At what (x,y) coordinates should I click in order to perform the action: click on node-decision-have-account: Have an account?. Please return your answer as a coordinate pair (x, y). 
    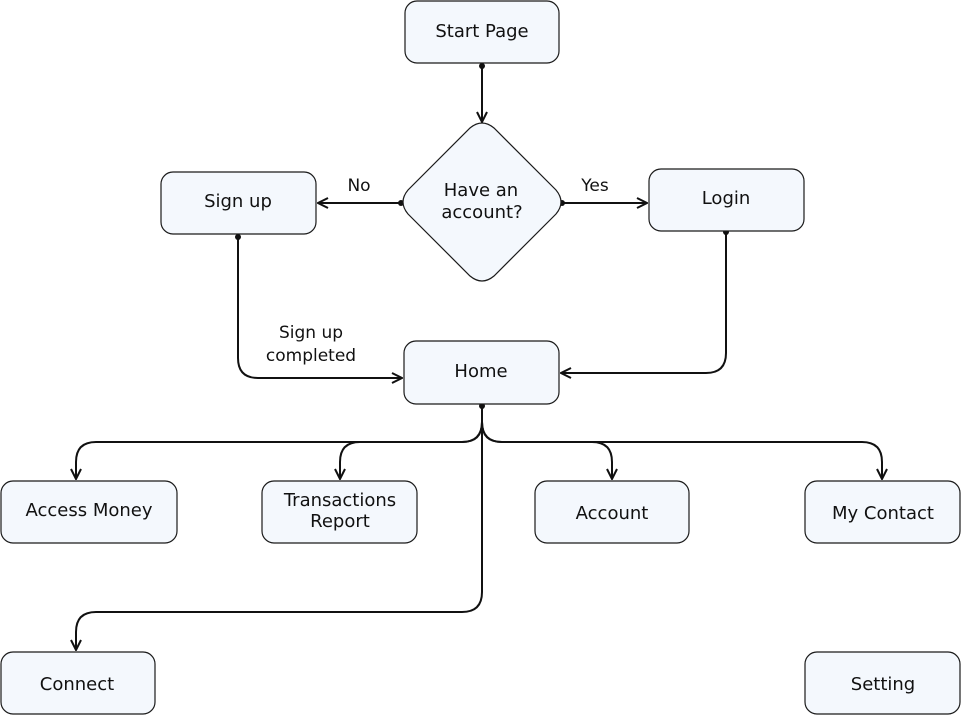
    Looking at the image, I should click on (482, 202).